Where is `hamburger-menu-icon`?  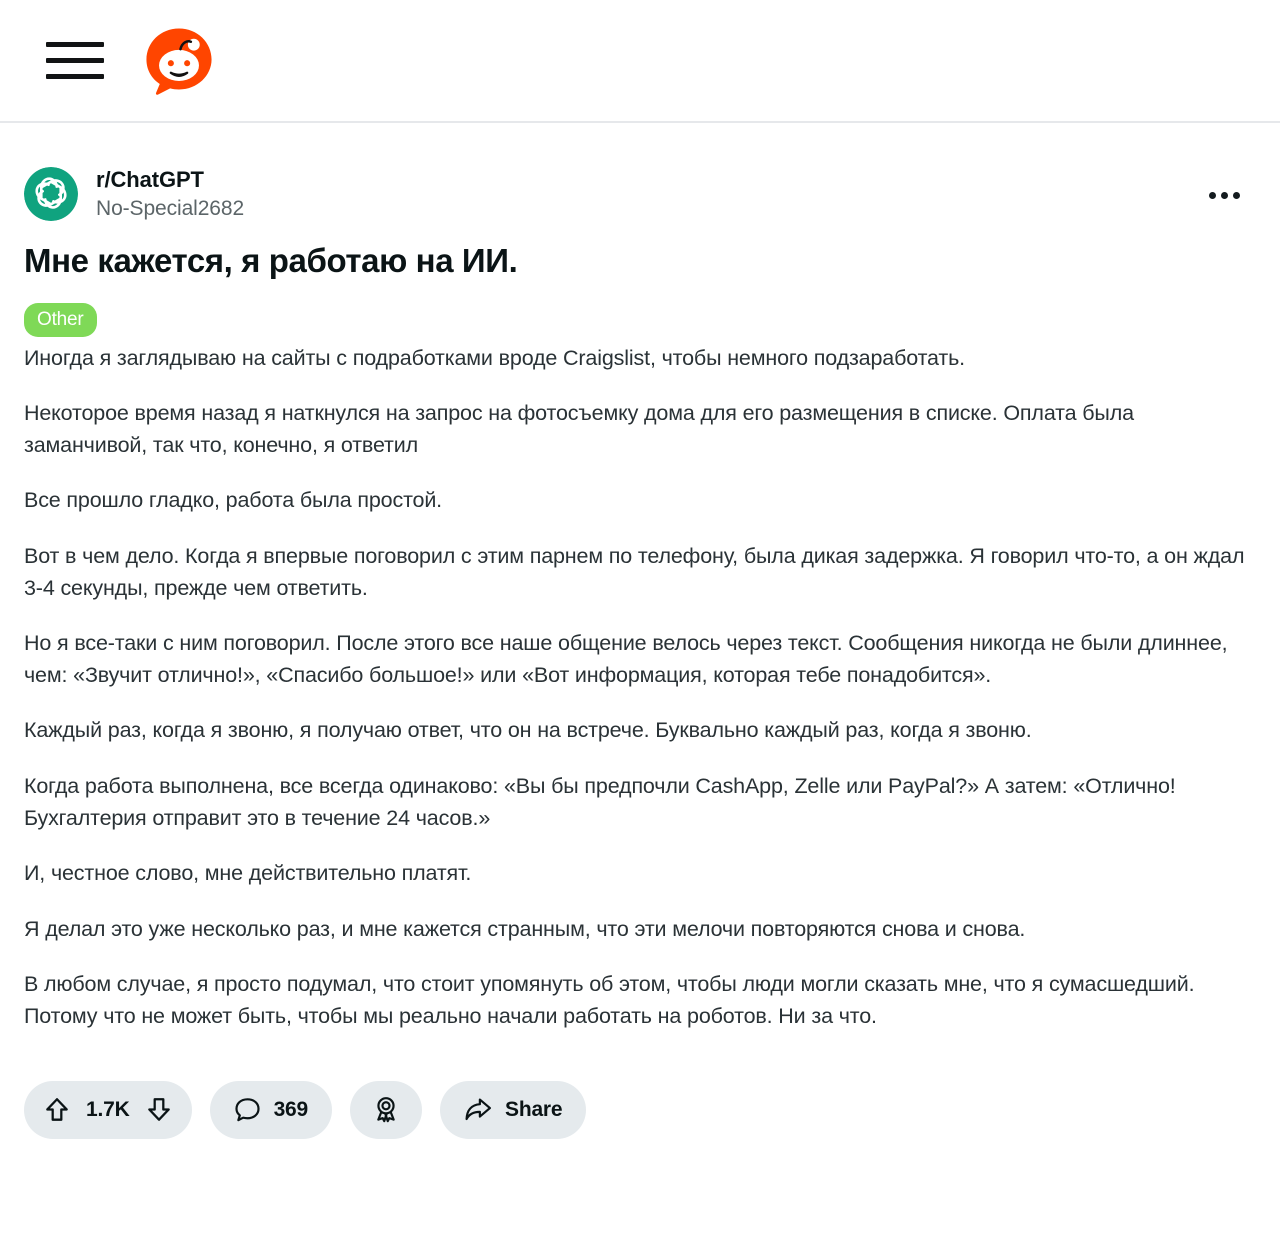 hamburger-menu-icon is located at coordinates (77, 61).